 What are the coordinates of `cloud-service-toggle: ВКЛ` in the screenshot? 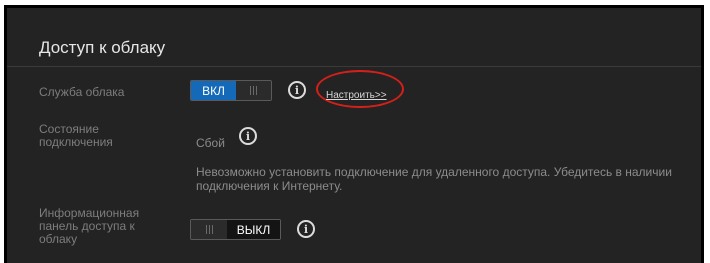 It's located at (231, 90).